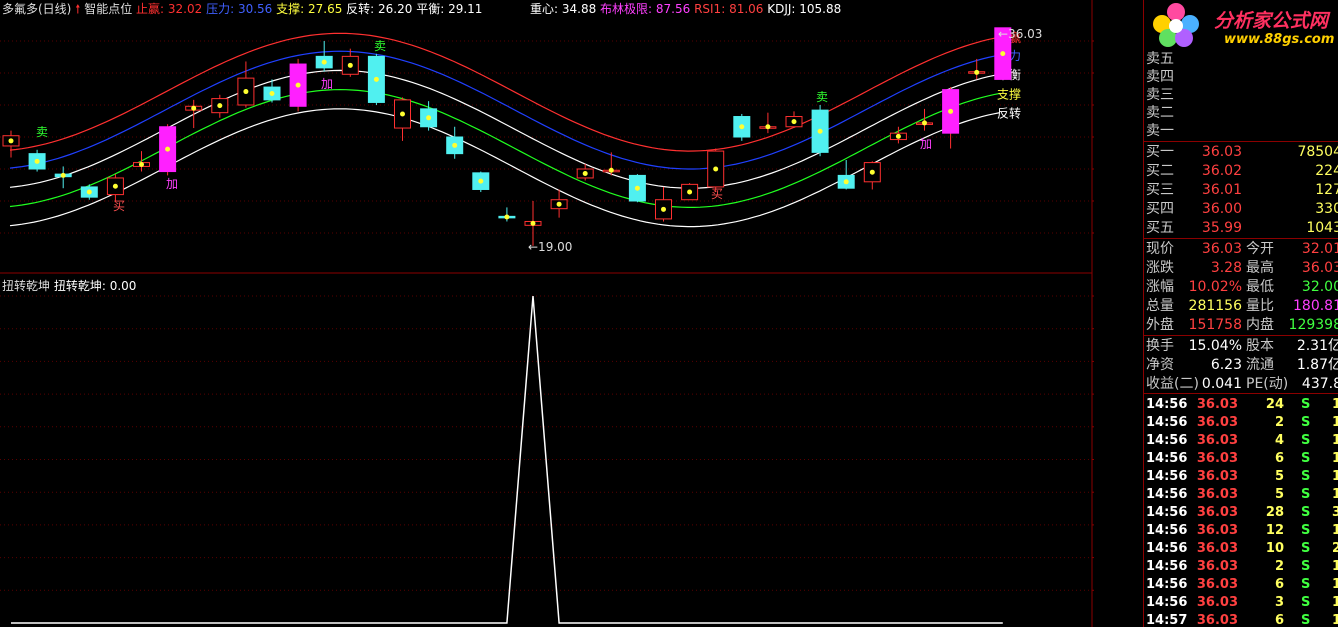 The height and width of the screenshot is (627, 1338). Describe the element at coordinates (1313, 325) in the screenshot. I see `cell: 129398` at that location.